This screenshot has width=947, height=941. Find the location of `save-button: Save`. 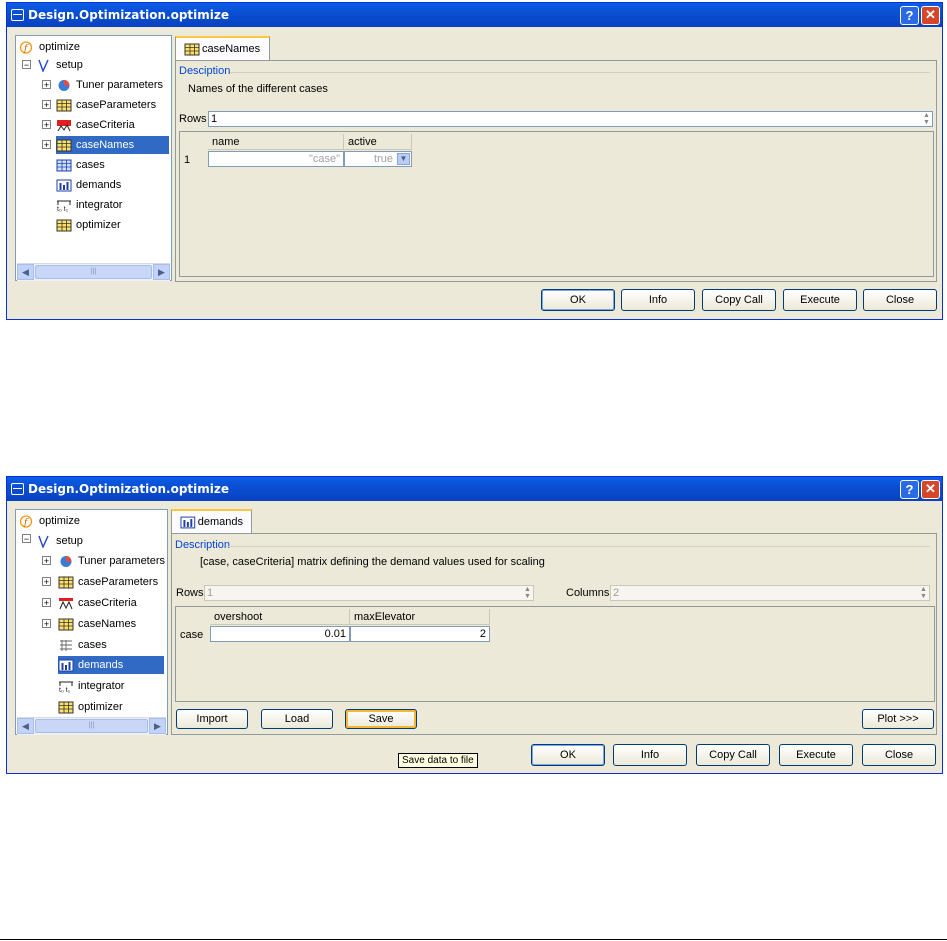

save-button: Save is located at coordinates (381, 719).